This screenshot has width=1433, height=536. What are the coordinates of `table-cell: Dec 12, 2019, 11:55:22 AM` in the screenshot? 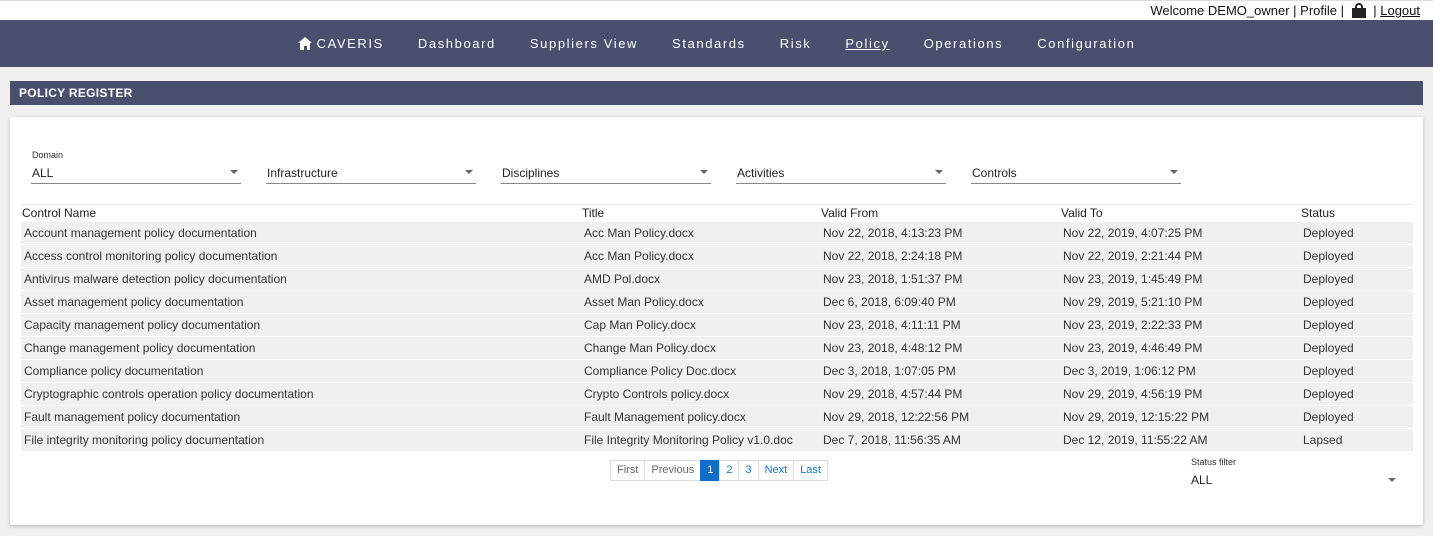 It's located at (1135, 440).